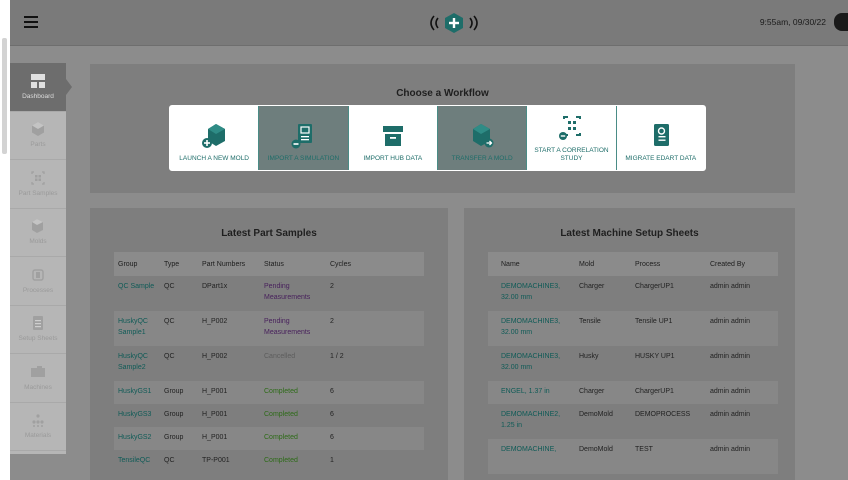 The height and width of the screenshot is (480, 848). What do you see at coordinates (139, 327) in the screenshot?
I see `cell-group: HuskyQC Sample1` at bounding box center [139, 327].